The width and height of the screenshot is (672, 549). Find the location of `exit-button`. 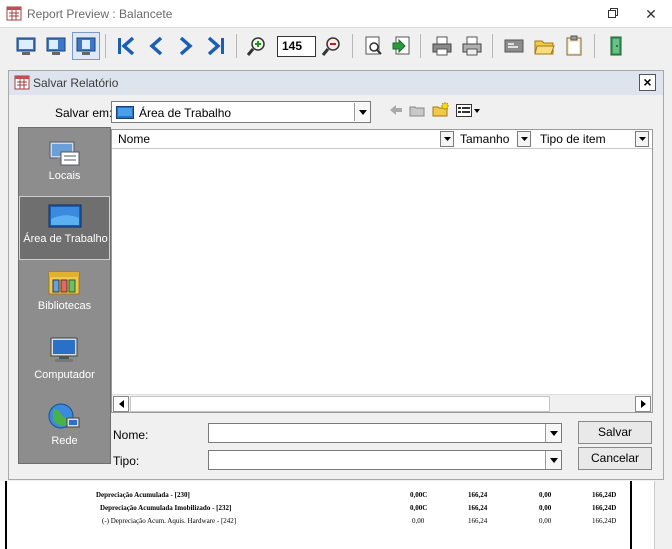

exit-button is located at coordinates (616, 46).